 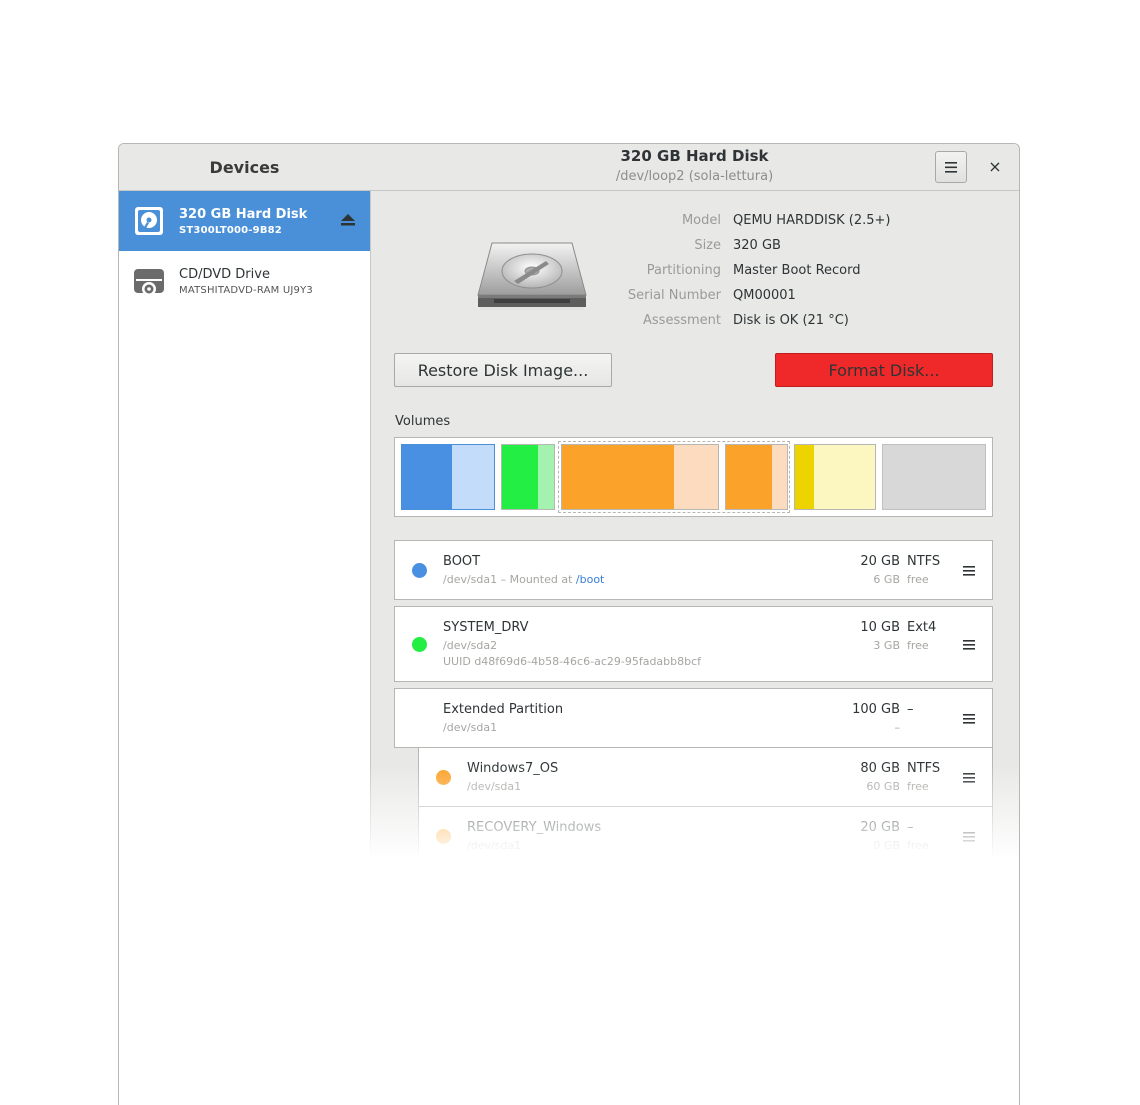 I want to click on property-row: Size 320 GB, so click(x=745, y=250).